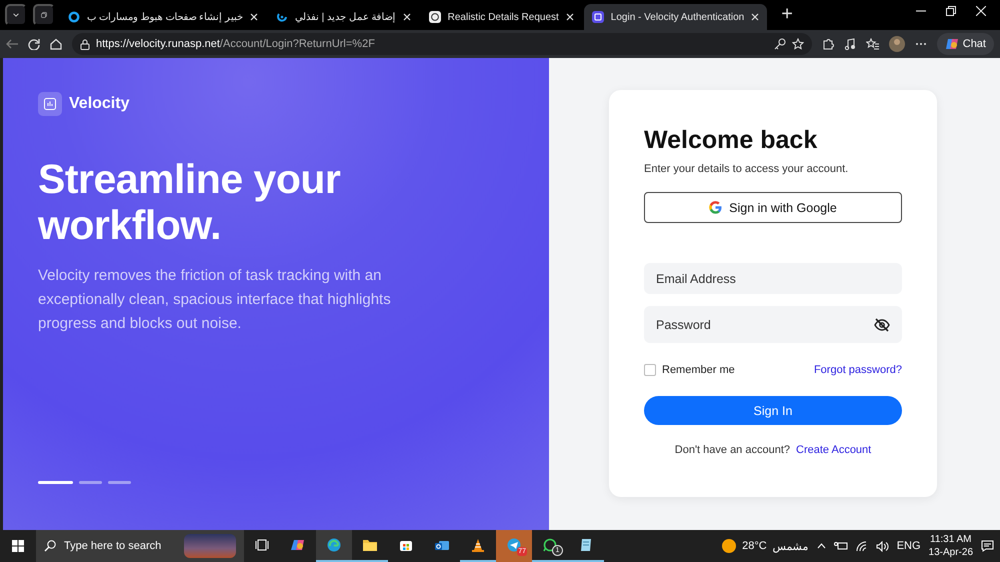 The width and height of the screenshot is (1000, 562). I want to click on url-text: https://velocity.runasp.net/Account/Login?ReturnUrl=%2F, so click(235, 44).